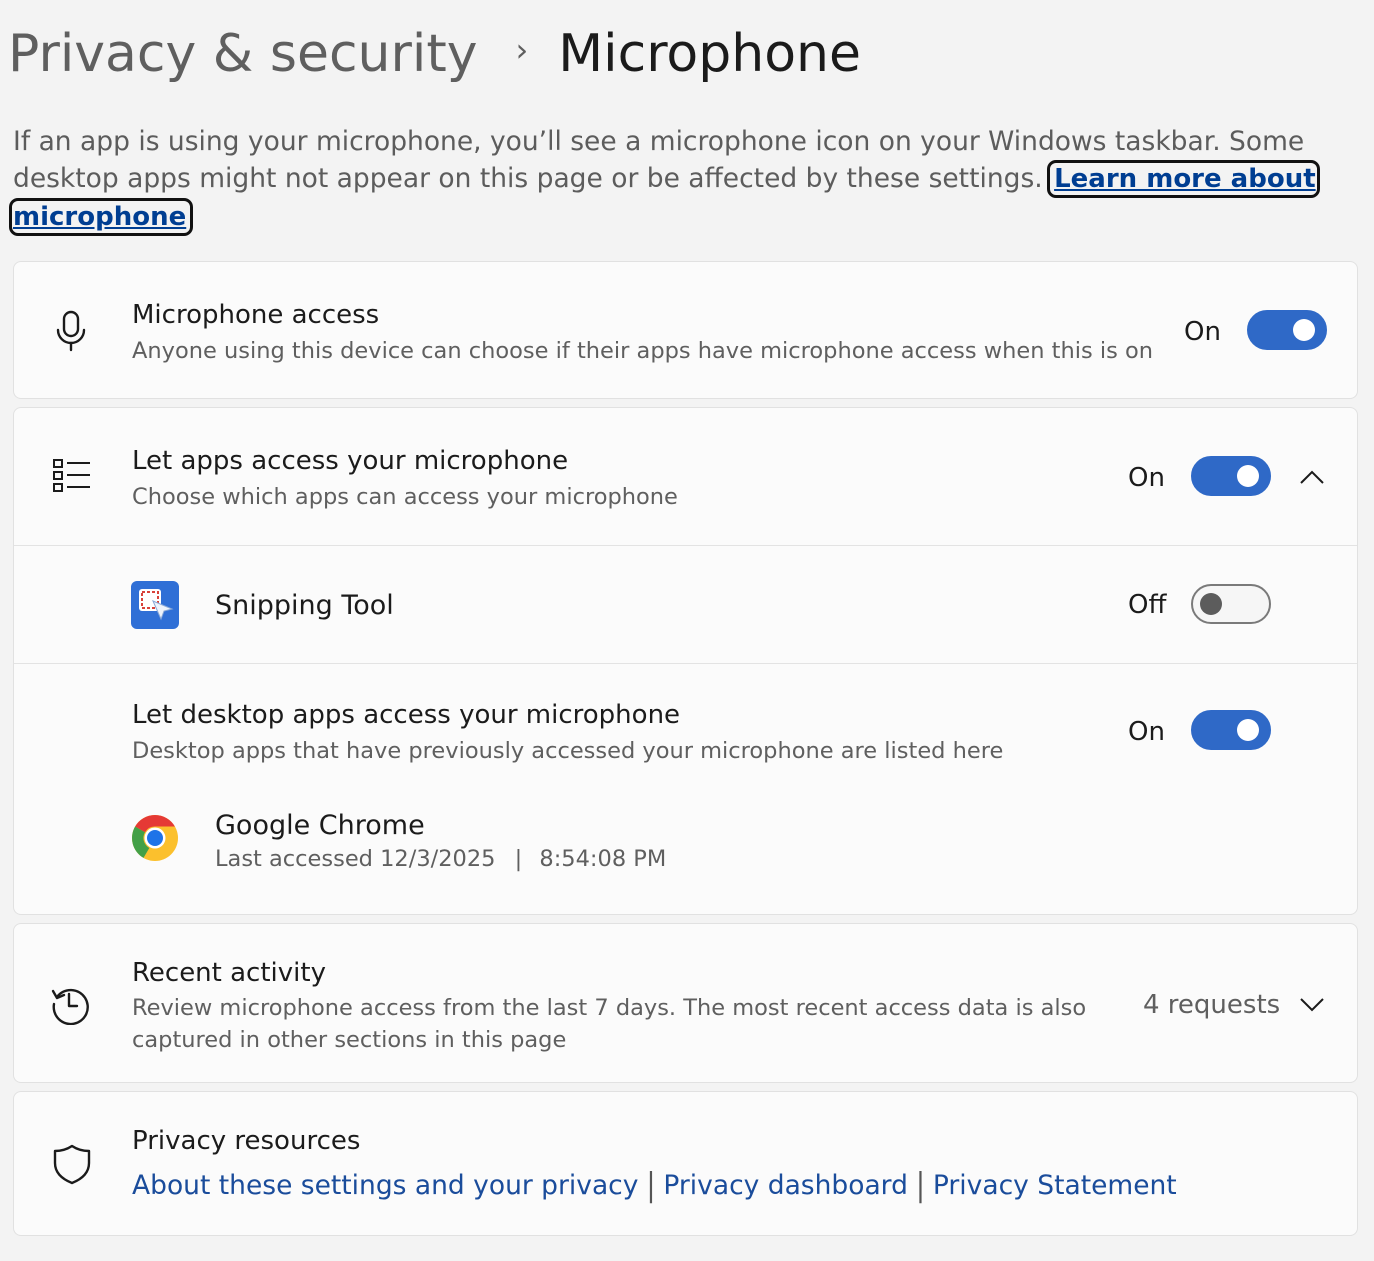 This screenshot has height=1261, width=1374. I want to click on app-name: Snipping Tool, so click(304, 605).